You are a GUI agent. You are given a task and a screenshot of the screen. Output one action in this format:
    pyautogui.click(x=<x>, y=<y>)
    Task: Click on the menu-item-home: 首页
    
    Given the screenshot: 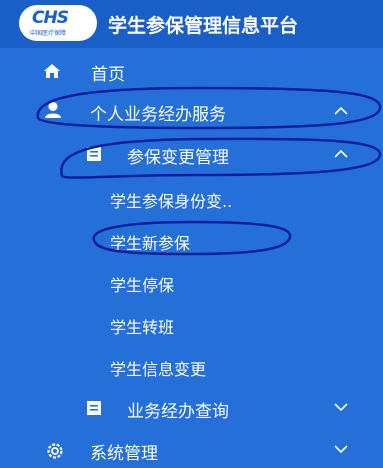 What is the action you would take?
    pyautogui.click(x=191, y=71)
    